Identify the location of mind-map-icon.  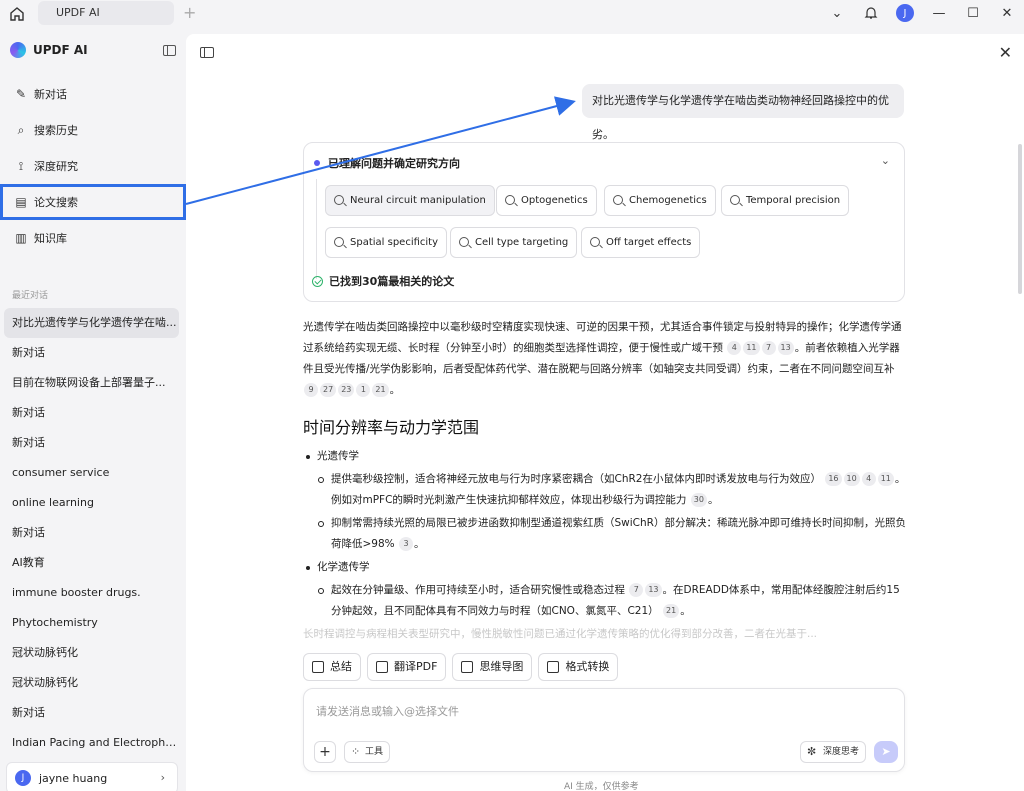
(467, 667).